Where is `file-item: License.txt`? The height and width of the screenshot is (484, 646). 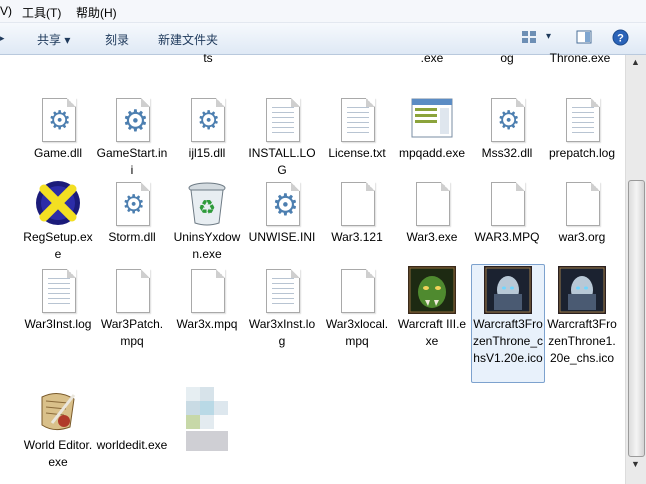 file-item: License.txt is located at coordinates (357, 128).